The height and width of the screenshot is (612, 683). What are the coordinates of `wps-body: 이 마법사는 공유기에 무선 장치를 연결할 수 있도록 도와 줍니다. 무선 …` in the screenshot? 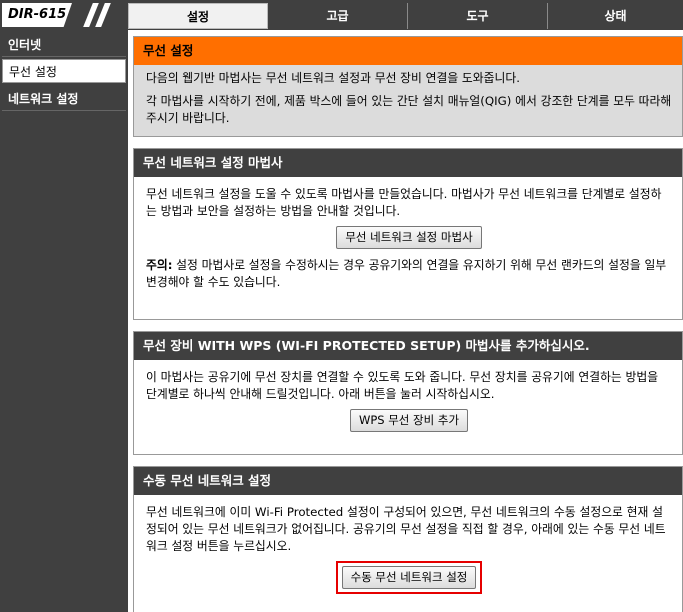 It's located at (408, 403).